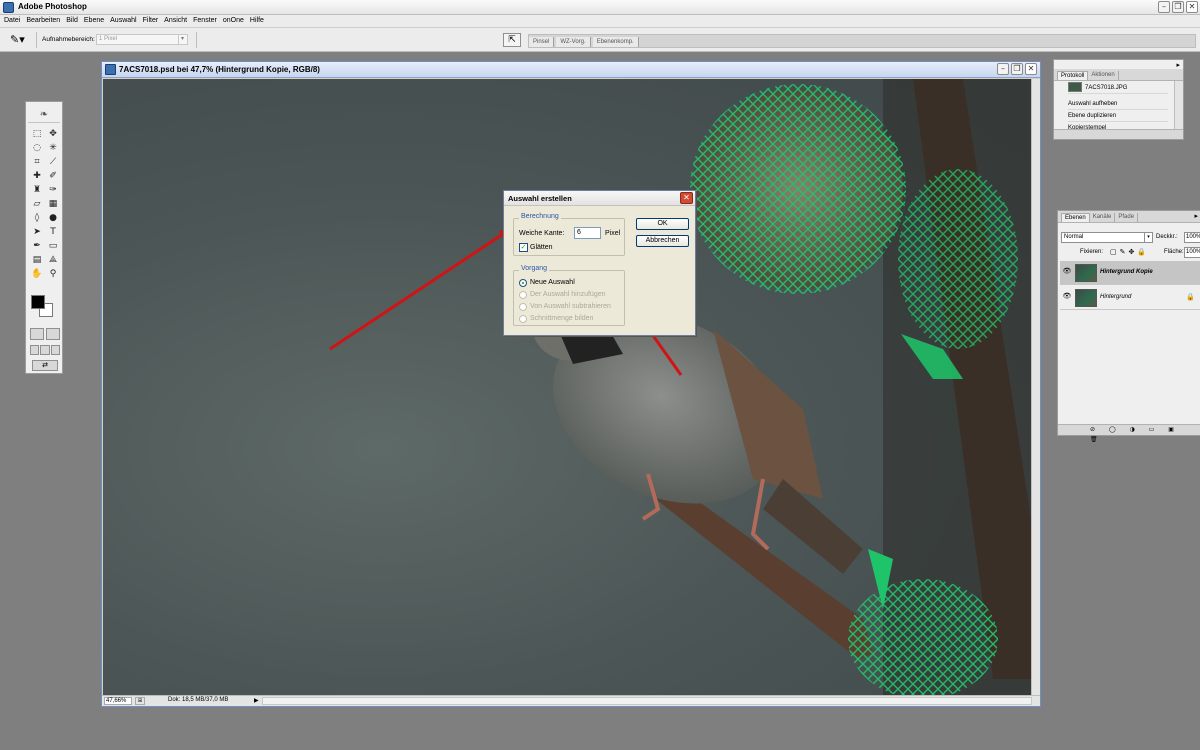 The image size is (1200, 750). Describe the element at coordinates (206, 21) in the screenshot. I see `menu-fenster: Fenster` at that location.